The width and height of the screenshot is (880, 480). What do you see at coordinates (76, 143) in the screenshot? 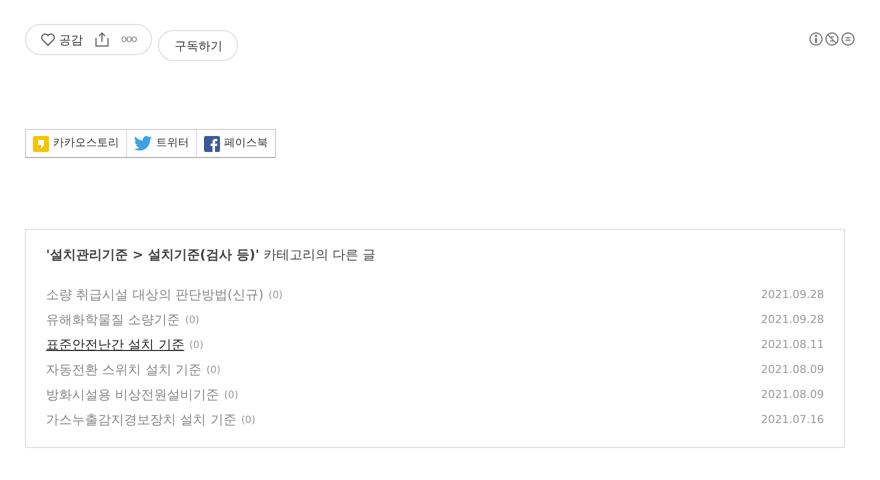
I see `share-link: 카카오스토리` at bounding box center [76, 143].